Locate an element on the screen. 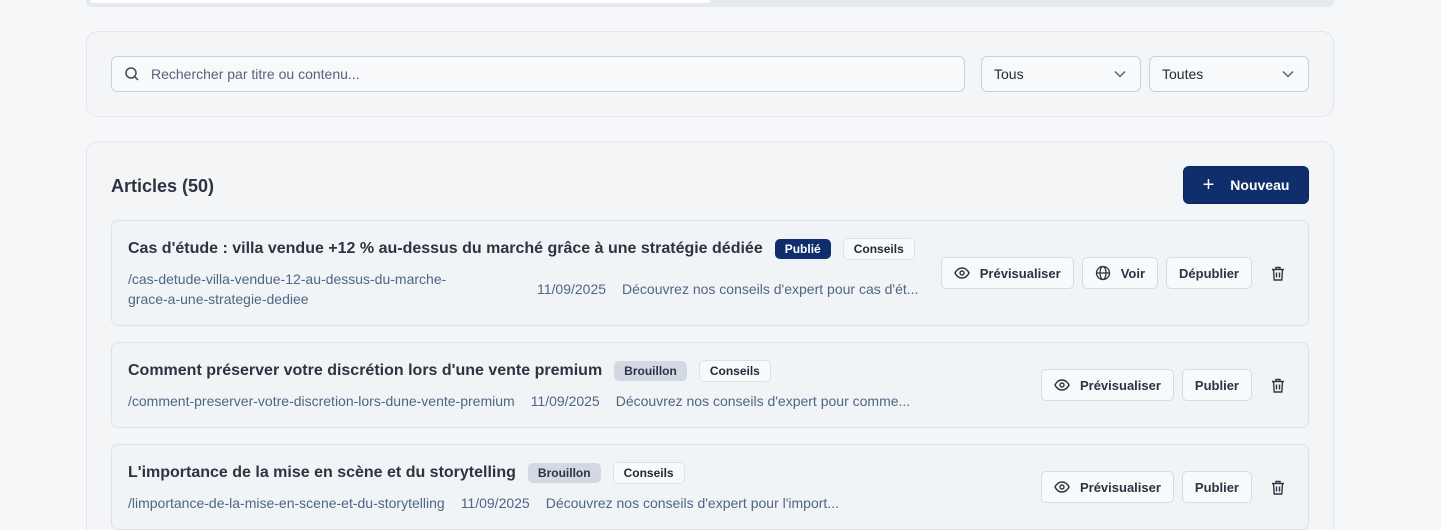 The width and height of the screenshot is (1441, 530). globe-icon is located at coordinates (1102, 273).